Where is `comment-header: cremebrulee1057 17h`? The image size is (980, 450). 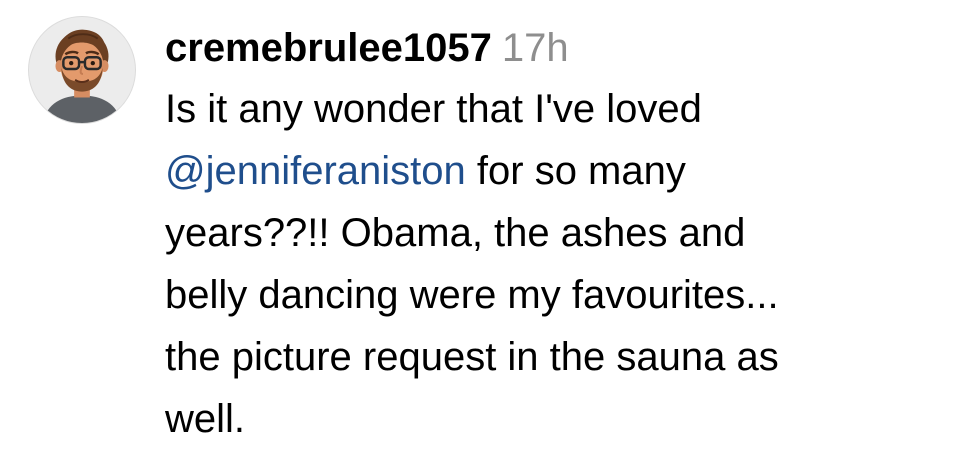 comment-header: cremebrulee1057 17h is located at coordinates (565, 48).